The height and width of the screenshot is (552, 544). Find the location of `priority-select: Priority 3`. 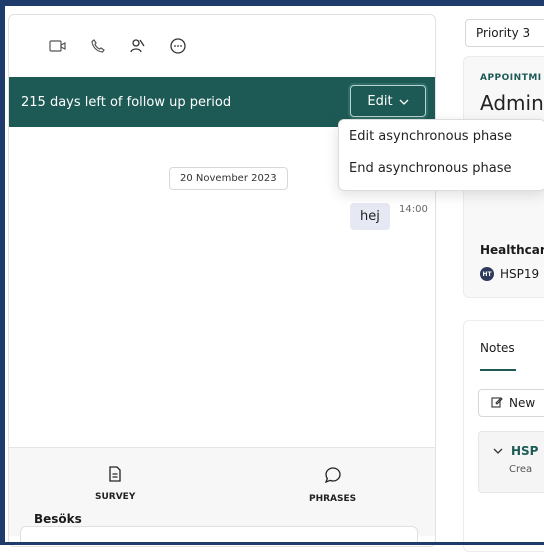

priority-select: Priority 3 is located at coordinates (504, 33).